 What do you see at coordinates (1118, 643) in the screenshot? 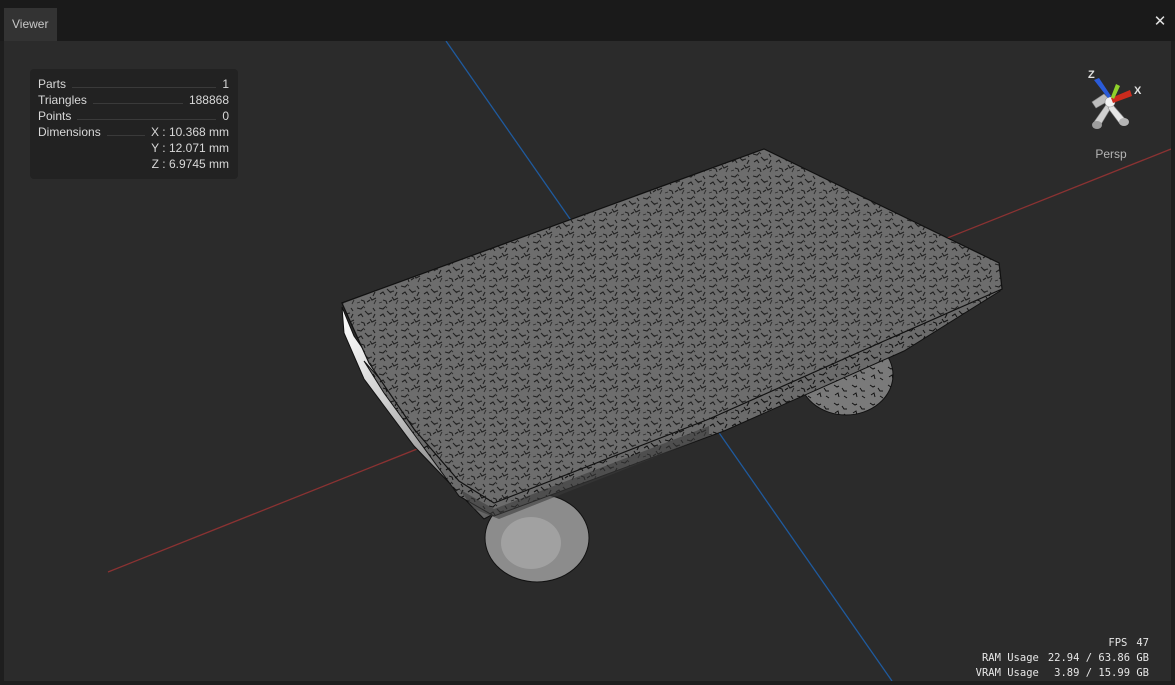
I see `fps-label: FPS` at bounding box center [1118, 643].